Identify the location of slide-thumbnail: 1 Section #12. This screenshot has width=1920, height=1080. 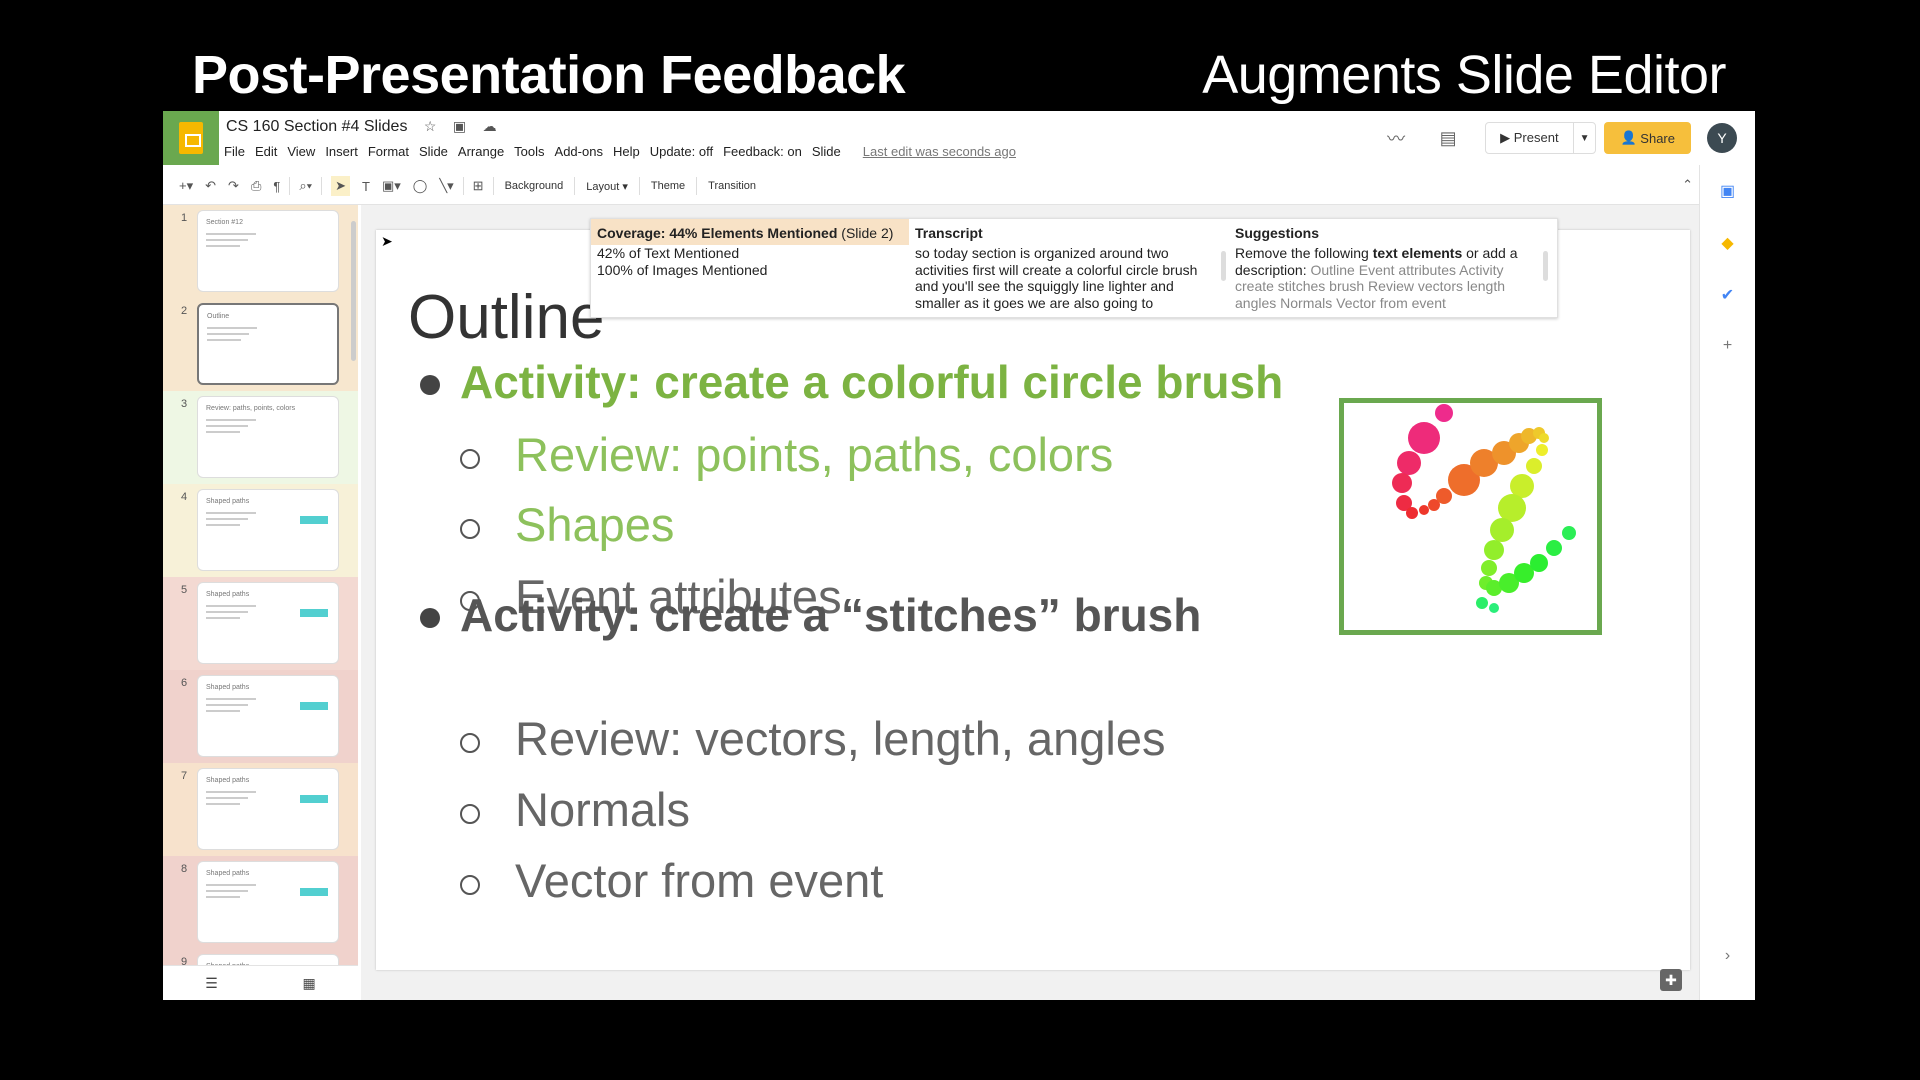
(260, 251).